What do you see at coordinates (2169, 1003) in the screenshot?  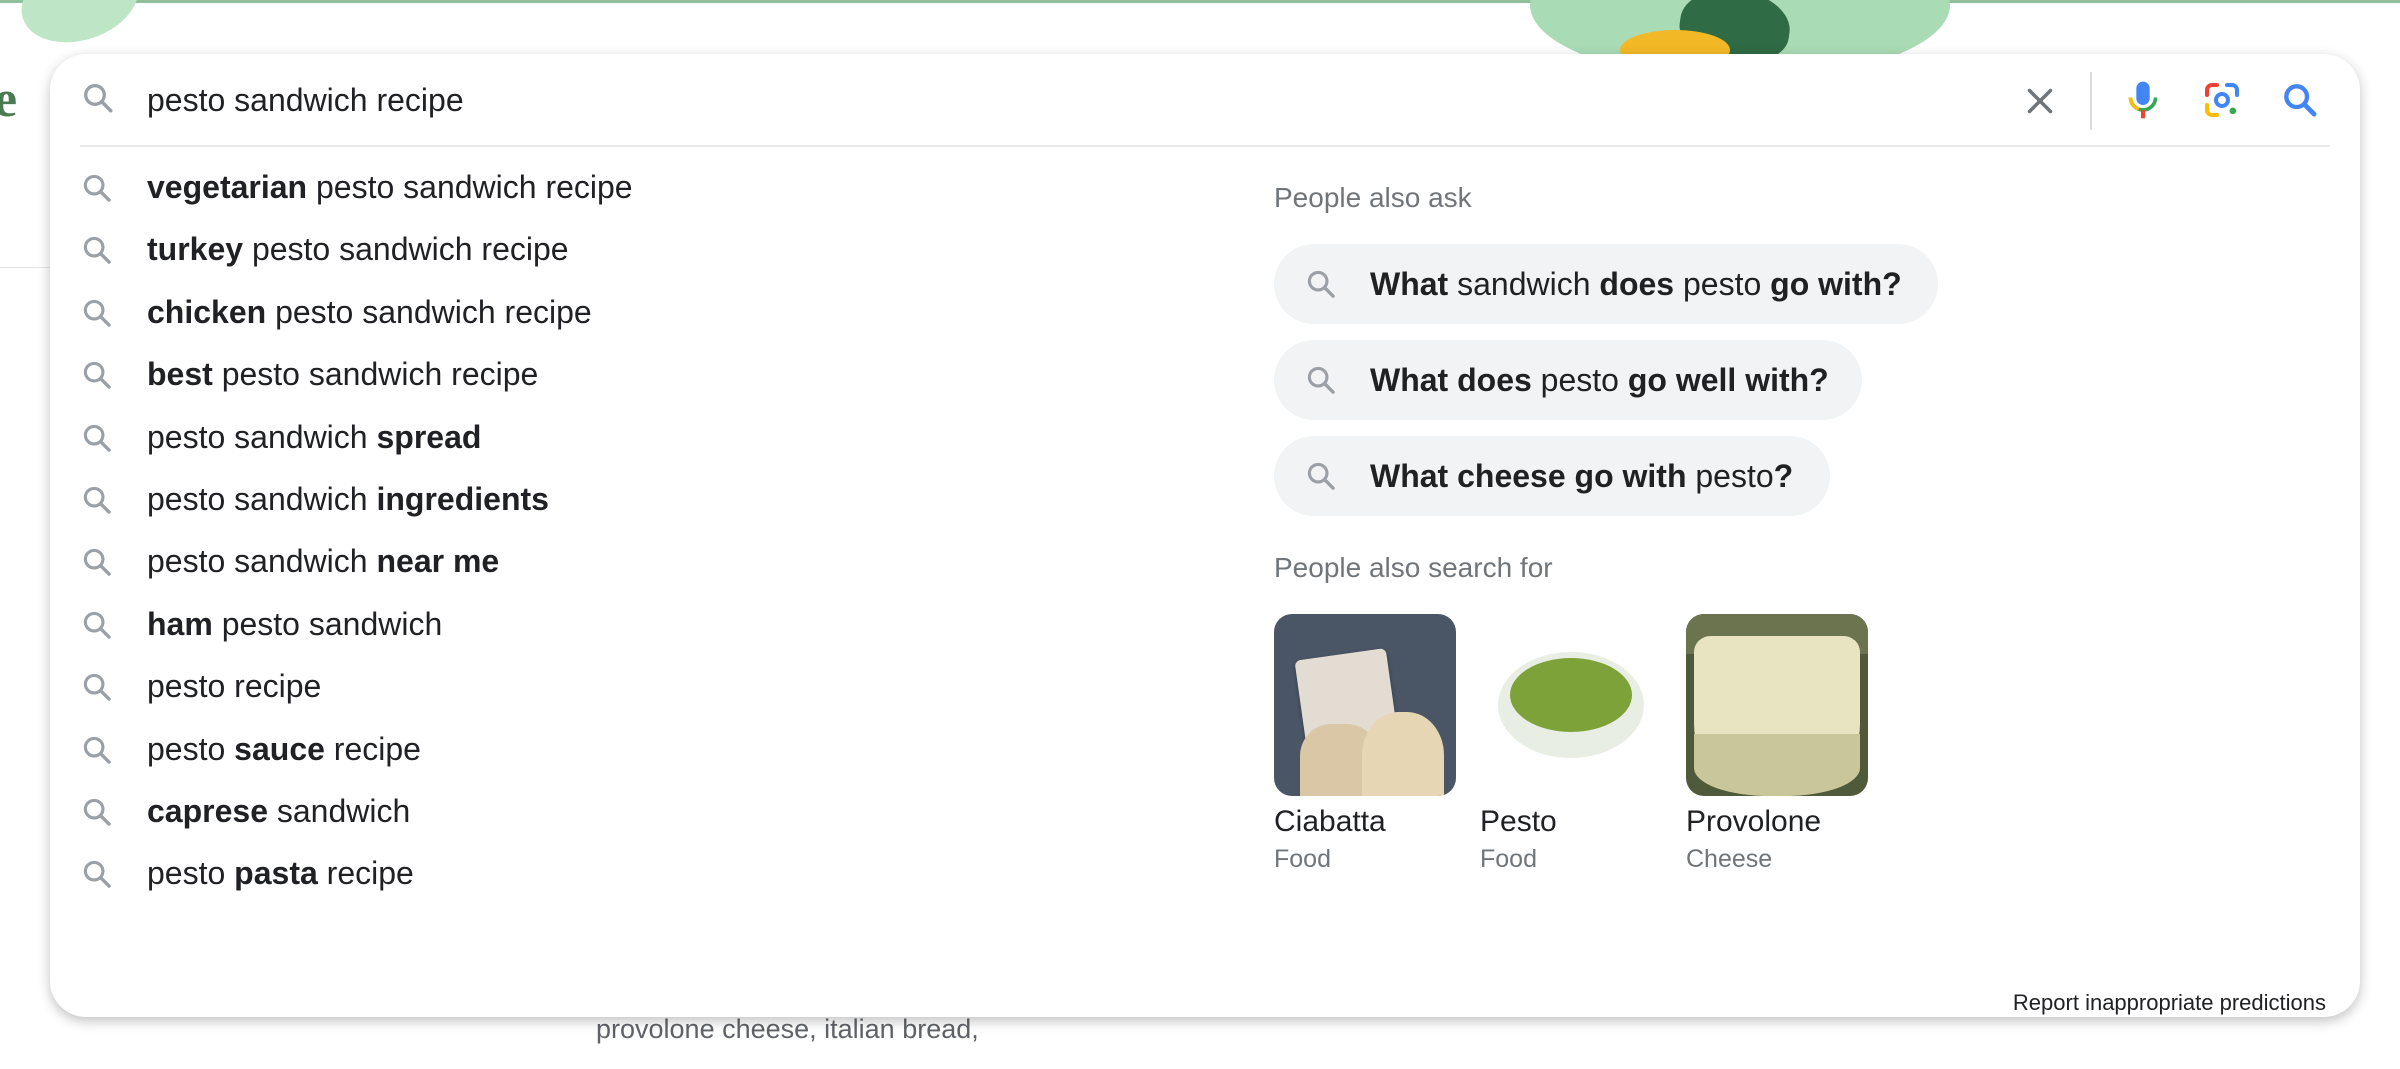 I see `report-predictions-link: Report inappropriate predictions` at bounding box center [2169, 1003].